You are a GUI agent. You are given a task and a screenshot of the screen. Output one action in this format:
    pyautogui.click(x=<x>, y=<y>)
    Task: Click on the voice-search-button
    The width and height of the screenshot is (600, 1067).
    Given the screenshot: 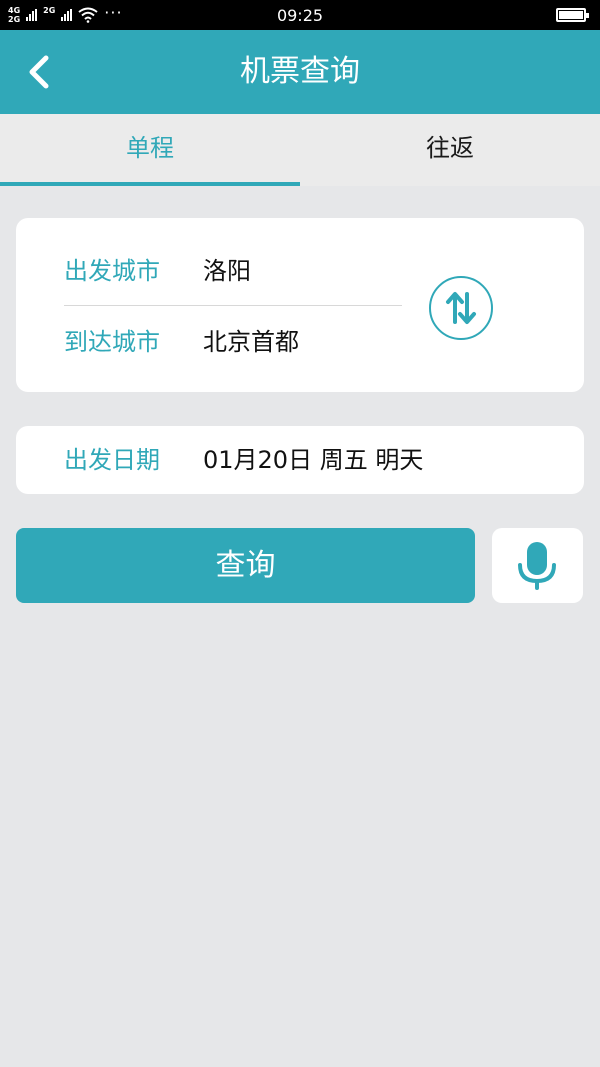 What is the action you would take?
    pyautogui.click(x=537, y=565)
    